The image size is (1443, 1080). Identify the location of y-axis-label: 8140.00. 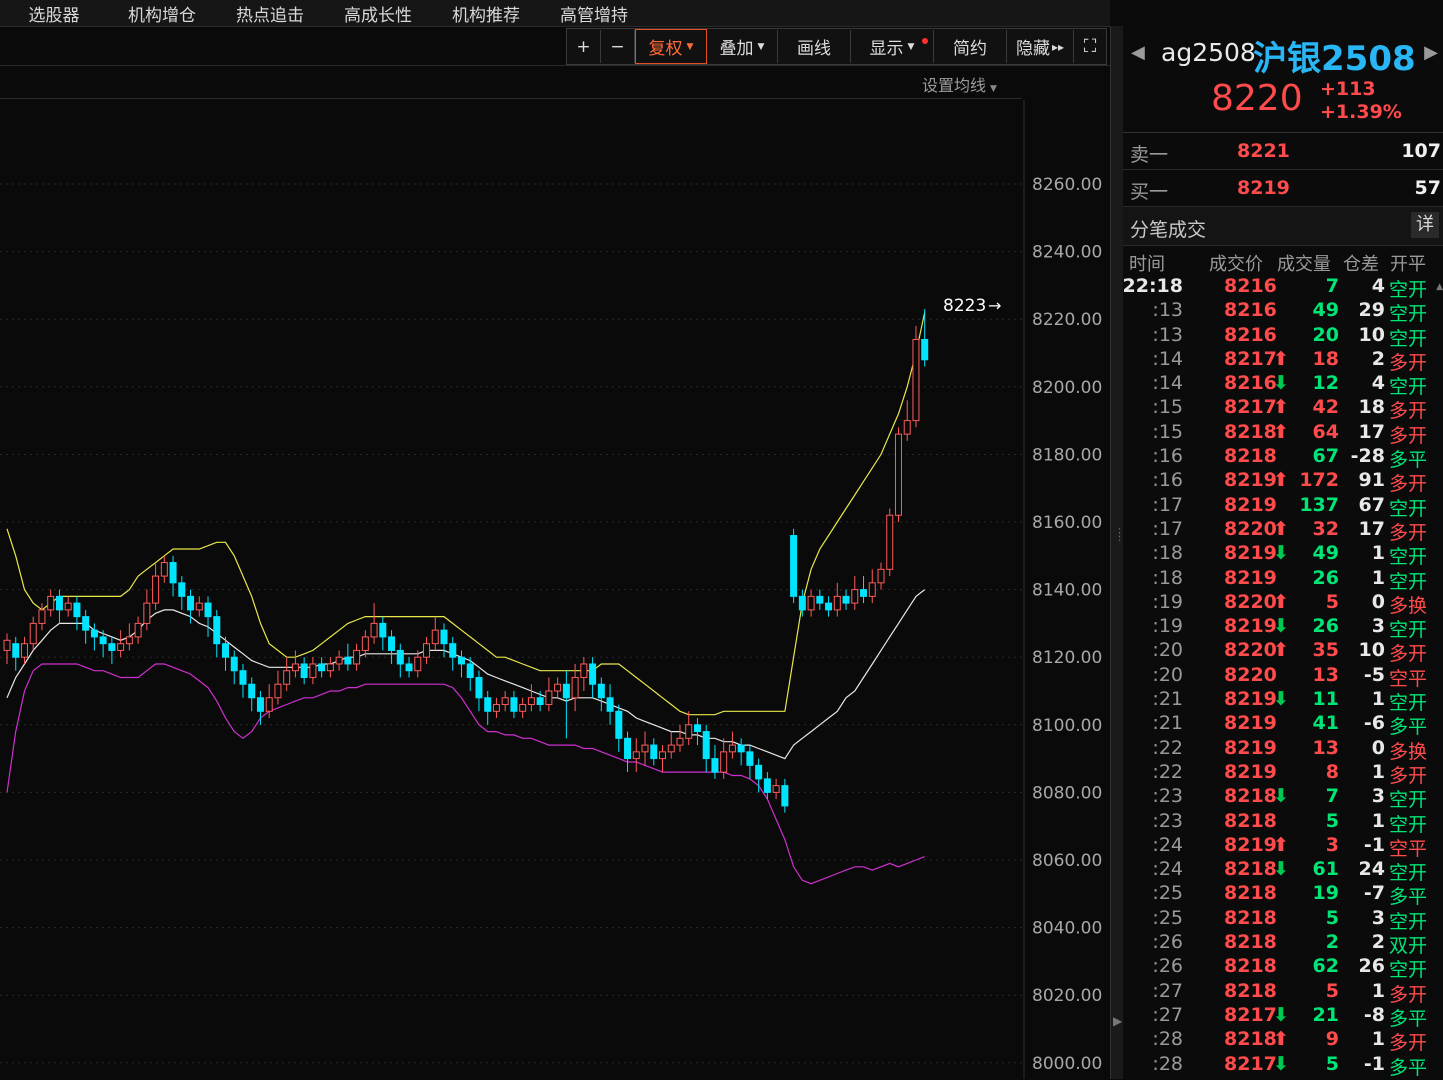
(1067, 591).